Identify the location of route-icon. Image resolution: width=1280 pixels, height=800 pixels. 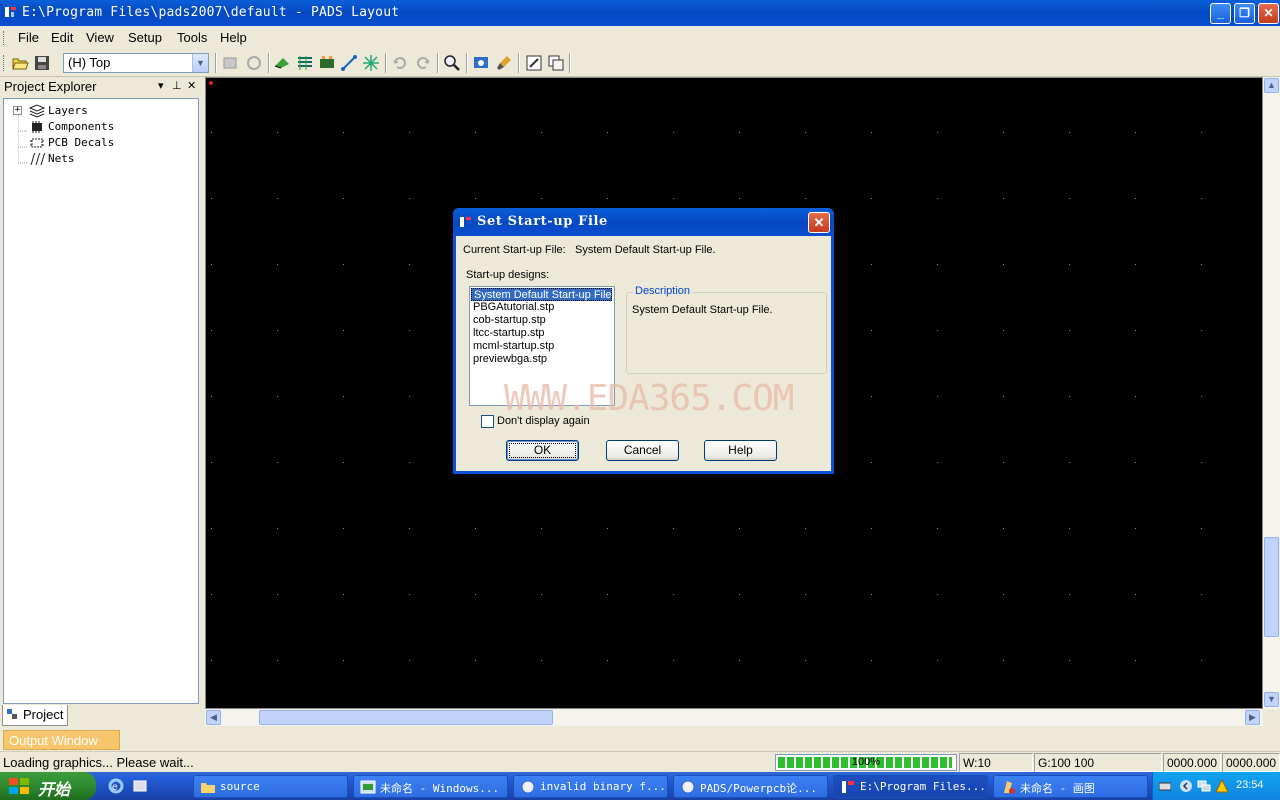
(349, 63).